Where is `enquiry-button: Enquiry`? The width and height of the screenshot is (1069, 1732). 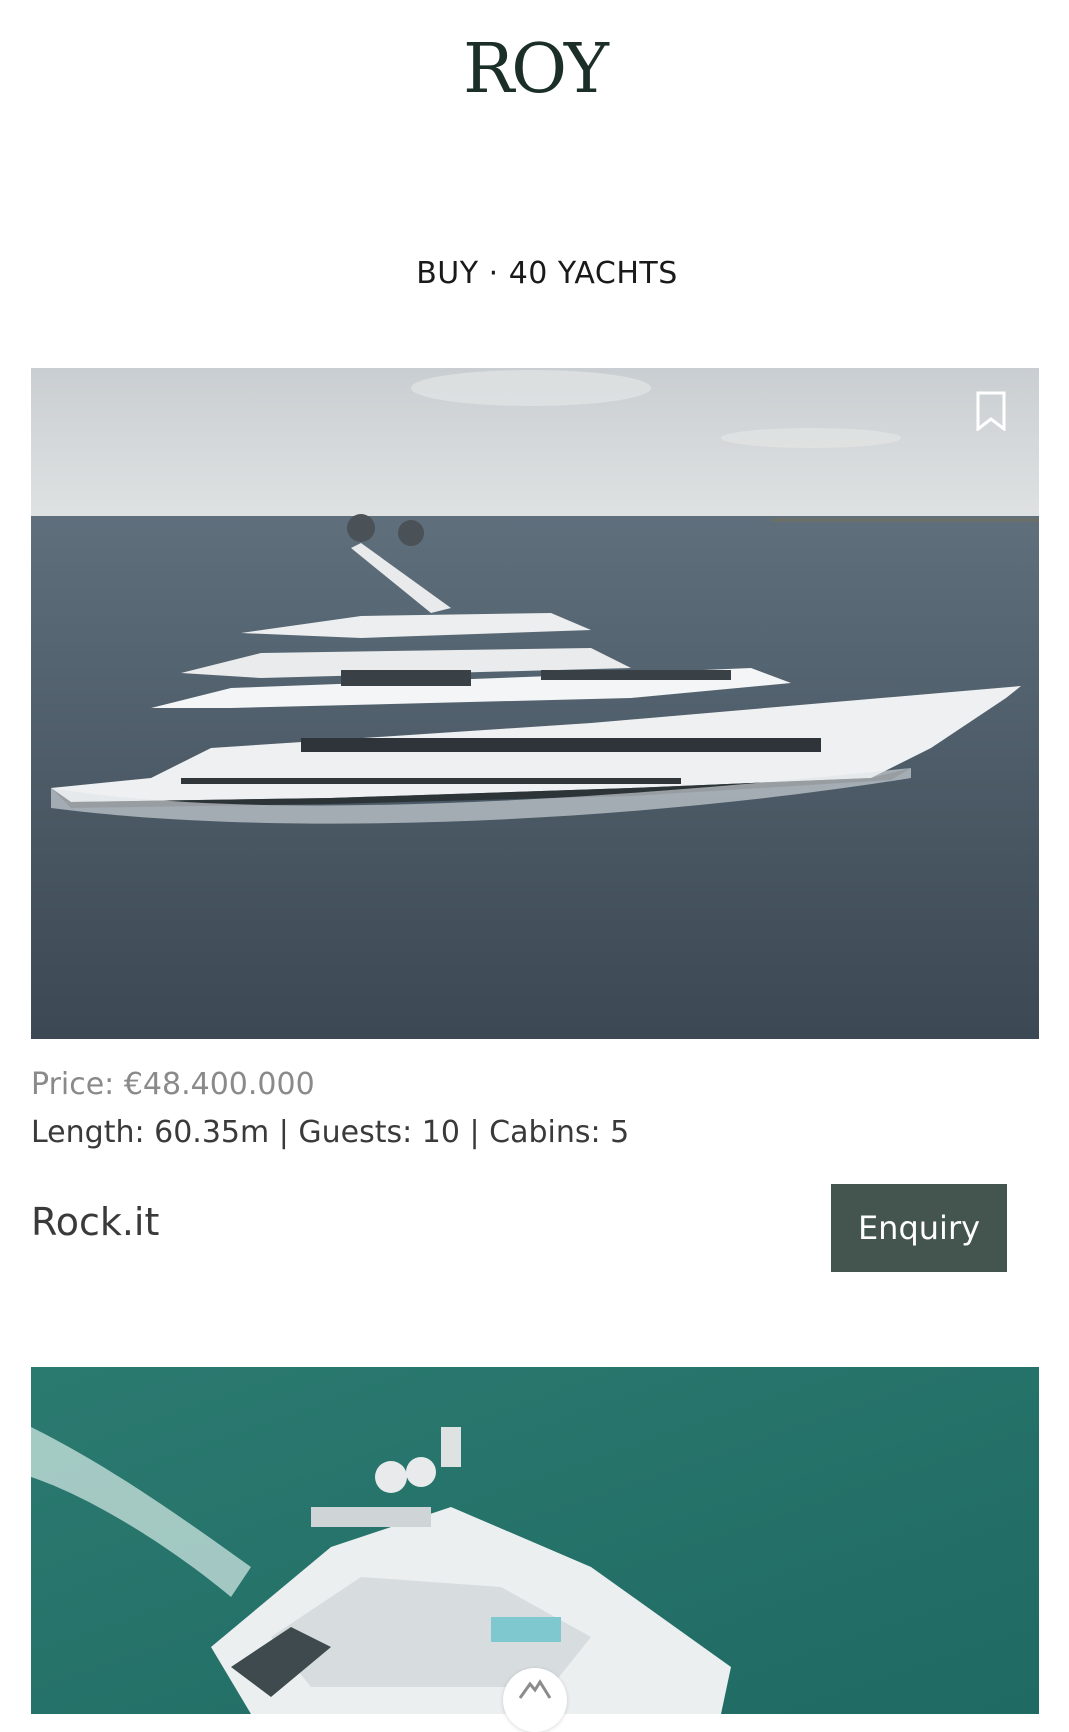 enquiry-button: Enquiry is located at coordinates (919, 1228).